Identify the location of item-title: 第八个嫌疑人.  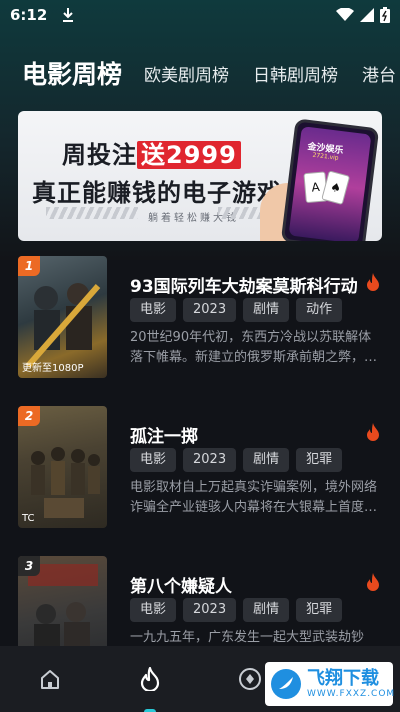
(181, 584).